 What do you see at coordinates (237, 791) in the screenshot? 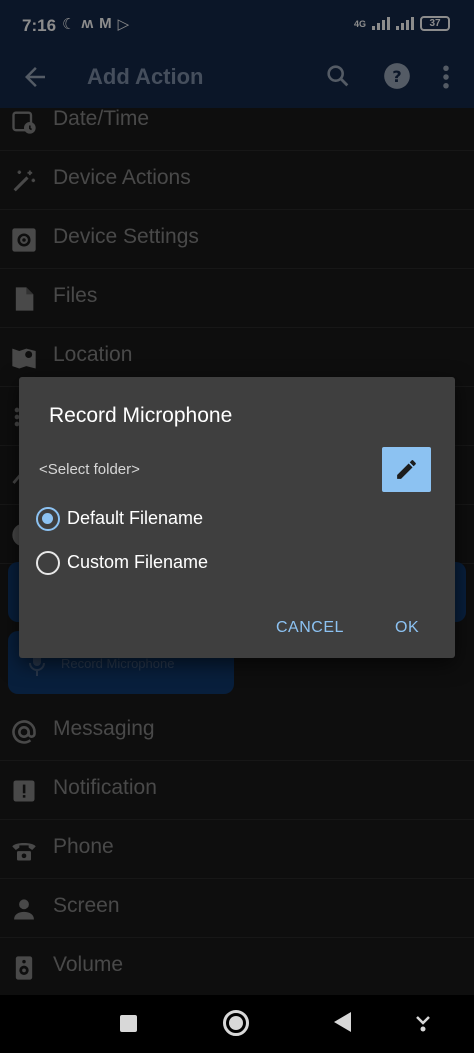
I see `category-row-notification: Notification` at bounding box center [237, 791].